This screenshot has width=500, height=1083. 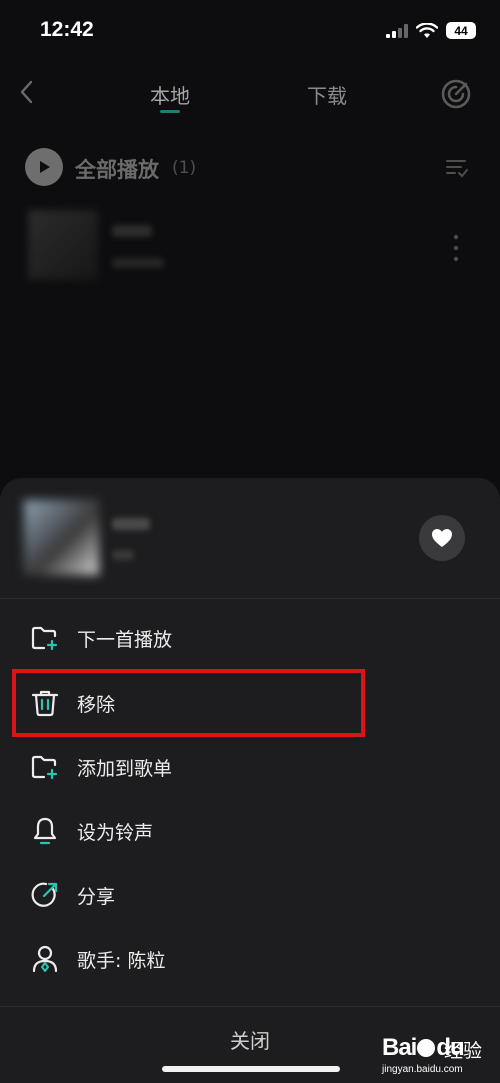 What do you see at coordinates (456, 248) in the screenshot?
I see `more-vertical-icon` at bounding box center [456, 248].